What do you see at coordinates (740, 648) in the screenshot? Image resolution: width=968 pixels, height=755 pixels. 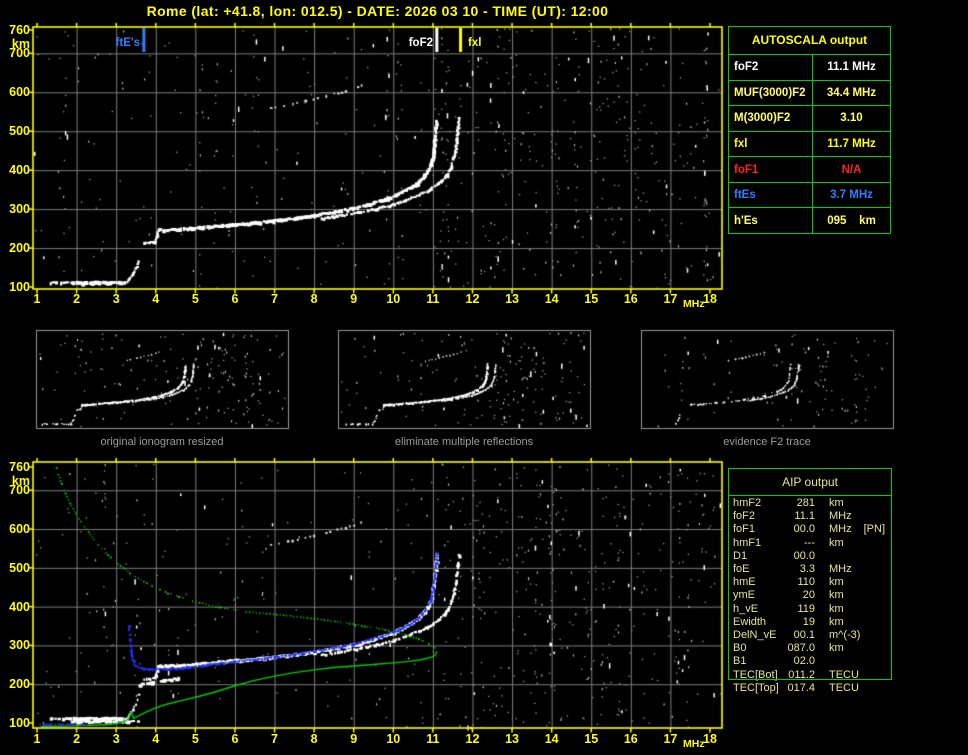 I see `aip-row-label: B0` at bounding box center [740, 648].